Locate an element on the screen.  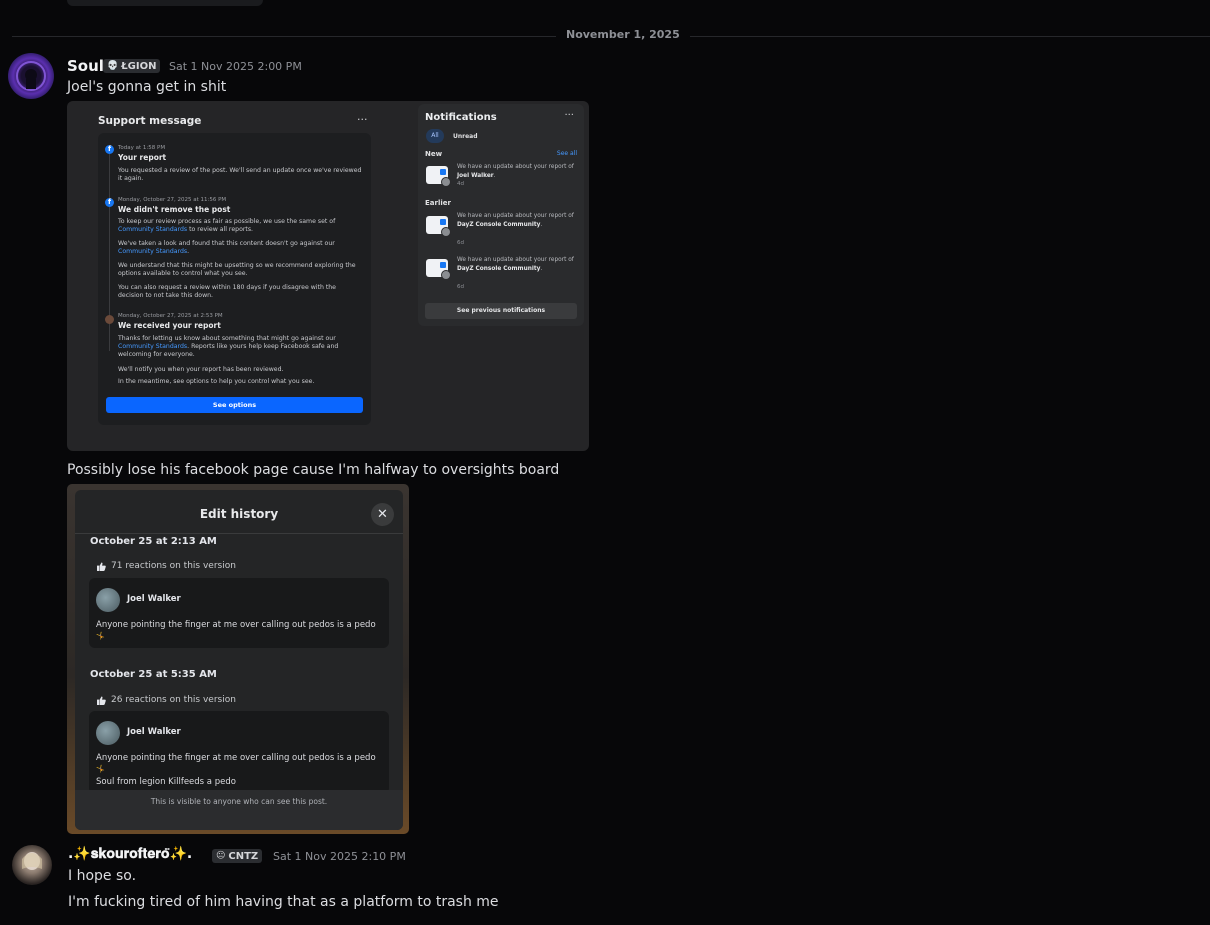
skull-icon: 💀 is located at coordinates (113, 66).